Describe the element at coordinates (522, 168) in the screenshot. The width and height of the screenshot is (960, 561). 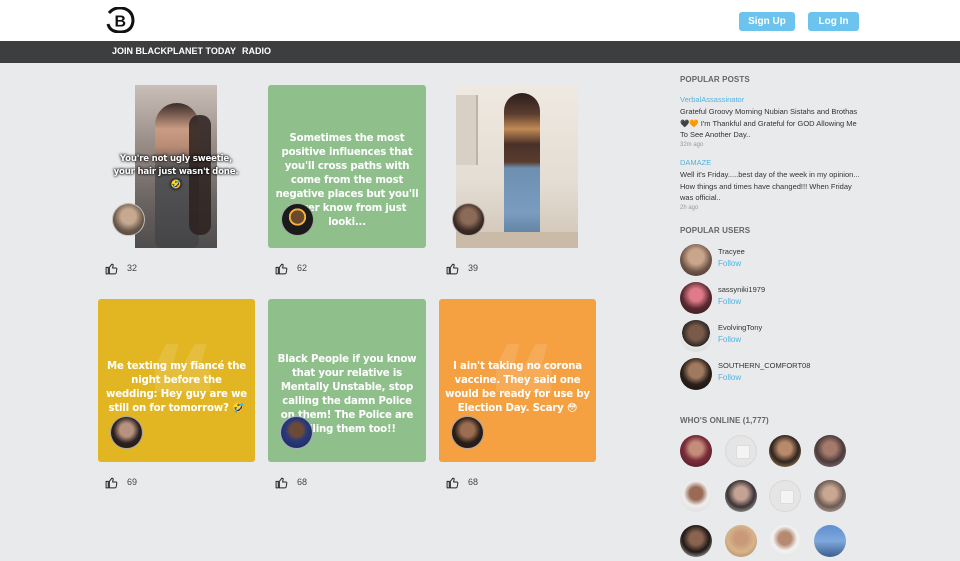
I see `photo-person` at that location.